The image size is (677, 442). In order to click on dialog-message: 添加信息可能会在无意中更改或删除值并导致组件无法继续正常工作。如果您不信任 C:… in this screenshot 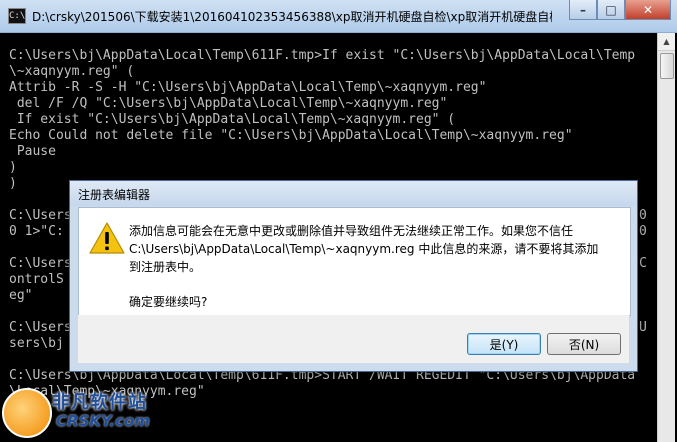, I will do `click(364, 249)`.